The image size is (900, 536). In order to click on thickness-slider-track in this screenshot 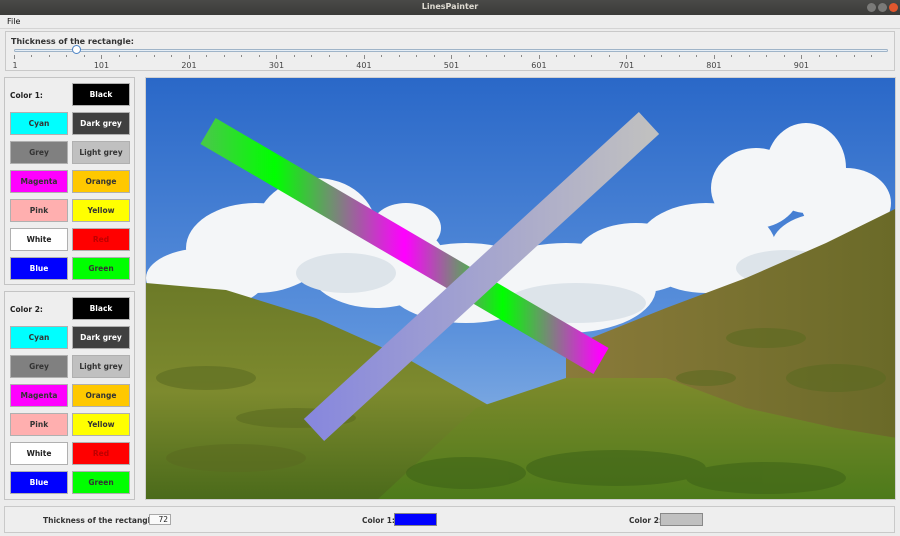, I will do `click(451, 50)`.